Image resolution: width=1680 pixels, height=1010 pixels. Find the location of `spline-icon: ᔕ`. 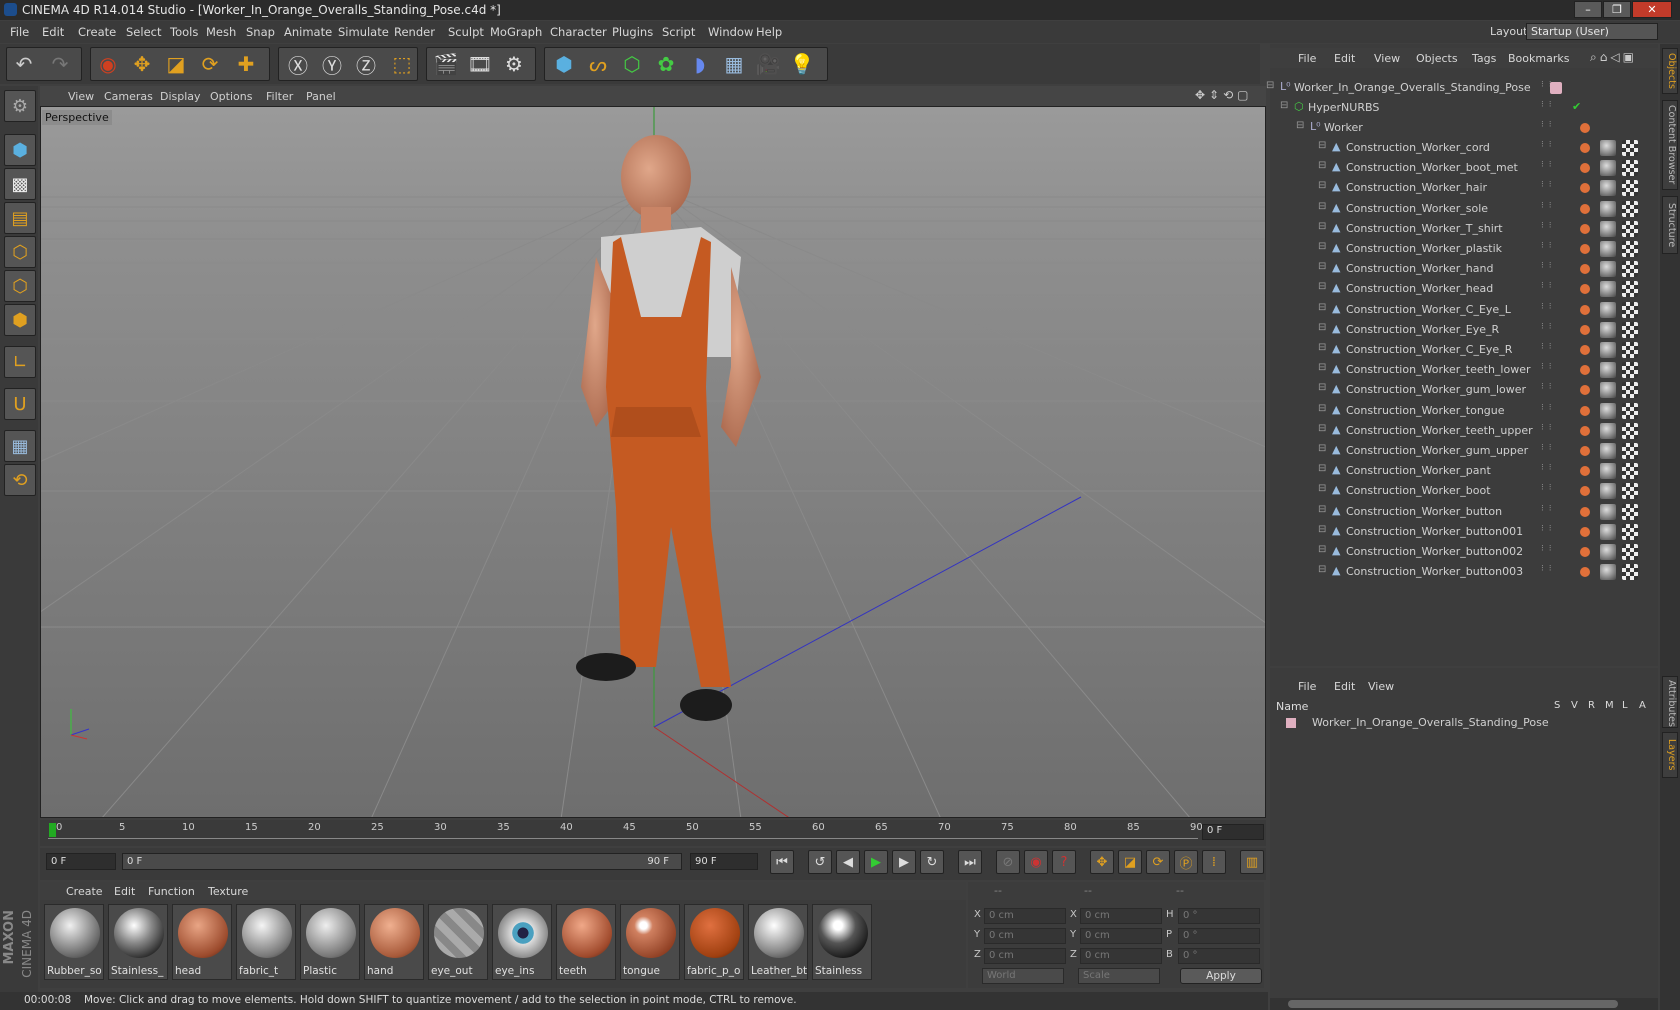

spline-icon: ᔕ is located at coordinates (598, 64).